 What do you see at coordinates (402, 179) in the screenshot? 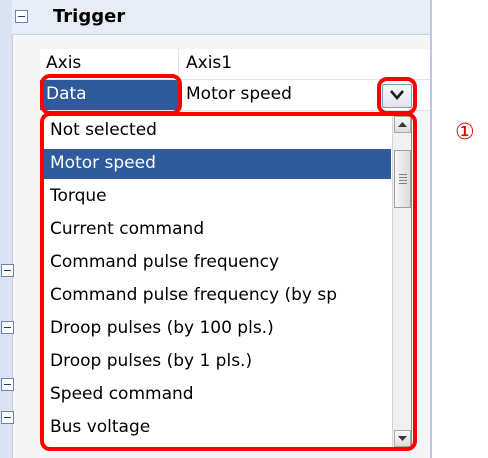
I see `scroll-thumb` at bounding box center [402, 179].